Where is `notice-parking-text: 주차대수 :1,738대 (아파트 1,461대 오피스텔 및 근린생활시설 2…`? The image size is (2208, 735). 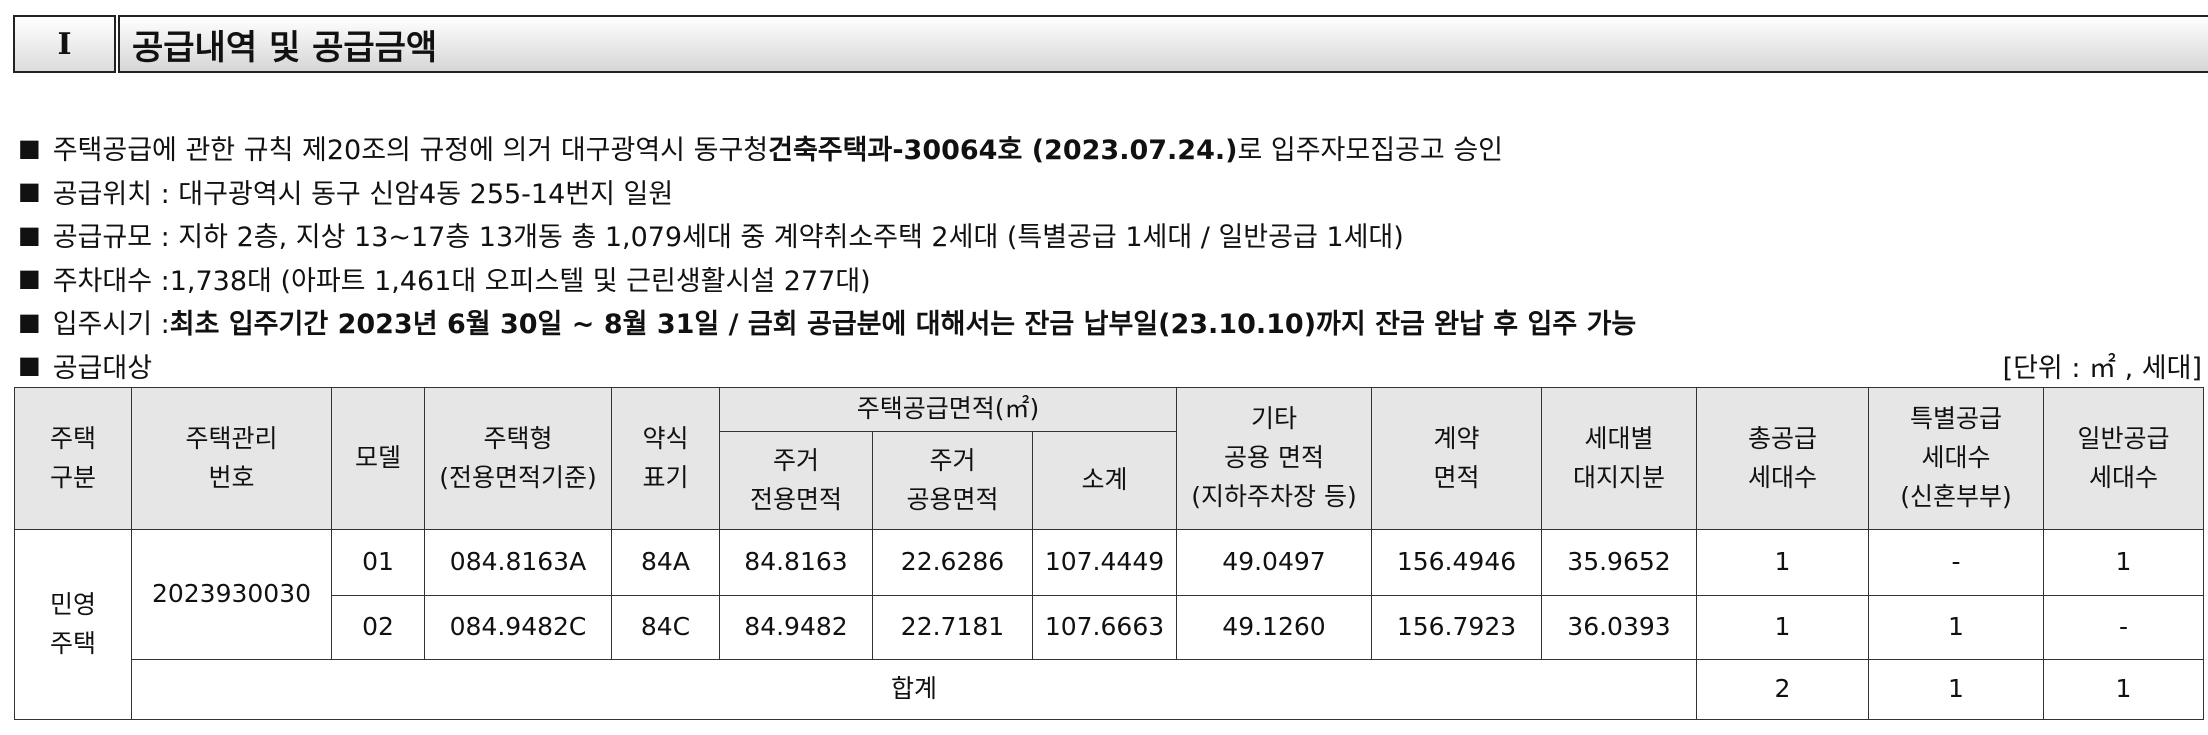
notice-parking-text: 주차대수 :1,738대 (아파트 1,461대 오피스텔 및 근린생활시설 2… is located at coordinates (461, 281).